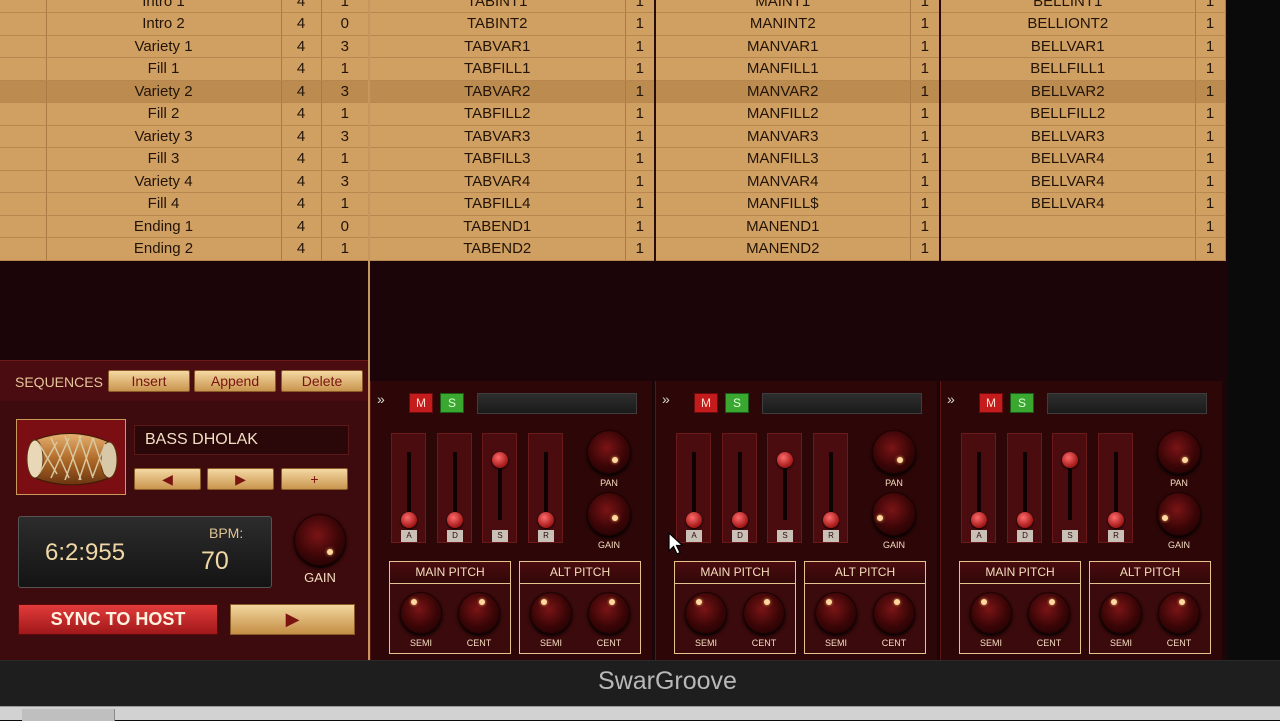 The image size is (1280, 721). I want to click on table-row: Fill 2 4 1 TABFILL2 1 MANFILL2 1 BELLFILL2 1, so click(613, 114).